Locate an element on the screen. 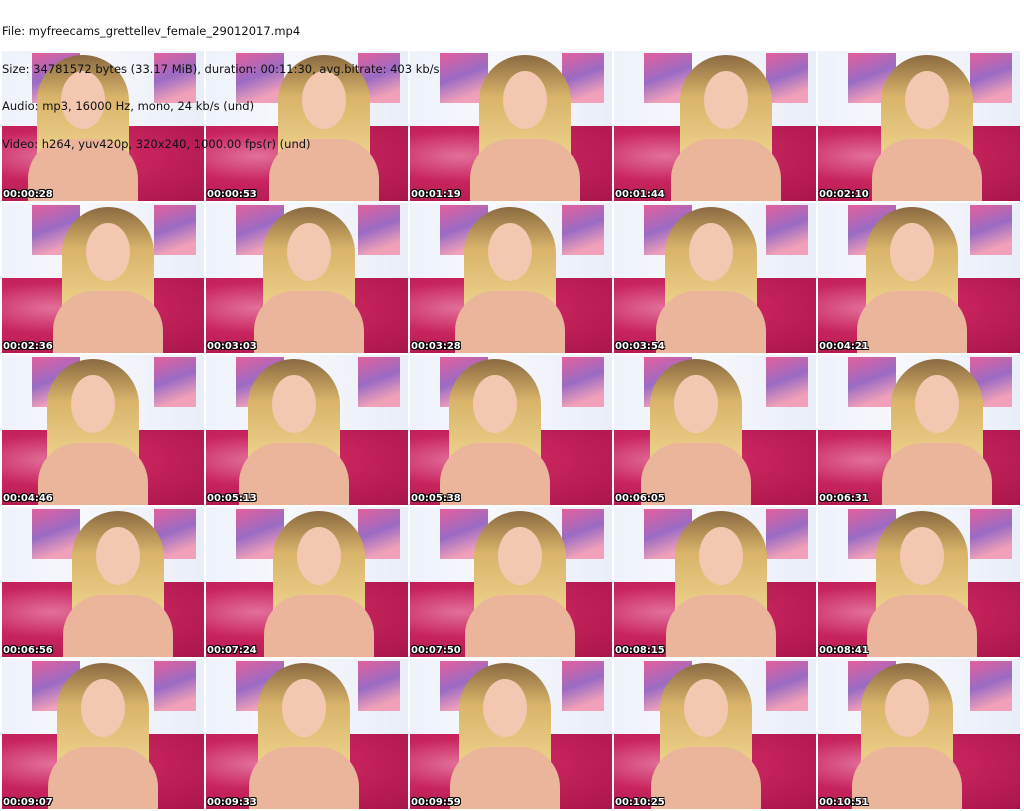 The image size is (1024, 811). timestamp-label: 00:03:03 is located at coordinates (232, 346).